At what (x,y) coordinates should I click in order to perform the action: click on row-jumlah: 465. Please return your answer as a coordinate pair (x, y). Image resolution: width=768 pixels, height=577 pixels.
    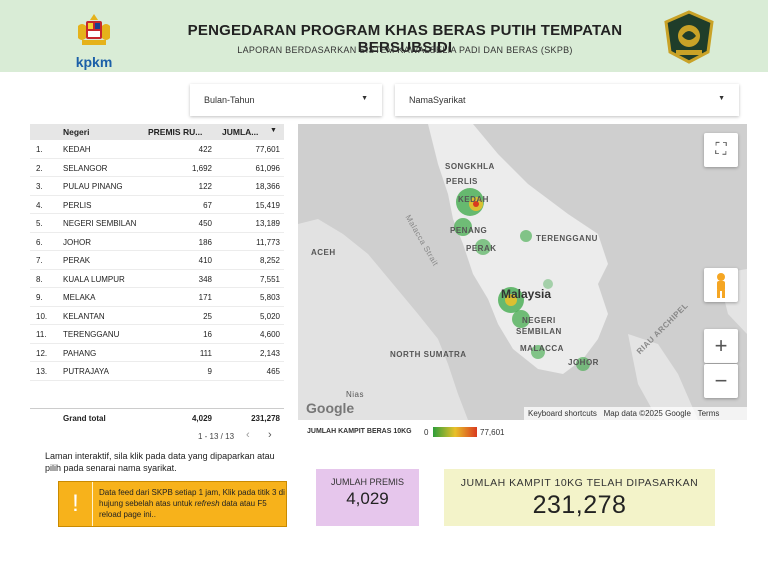
    Looking at the image, I should click on (273, 371).